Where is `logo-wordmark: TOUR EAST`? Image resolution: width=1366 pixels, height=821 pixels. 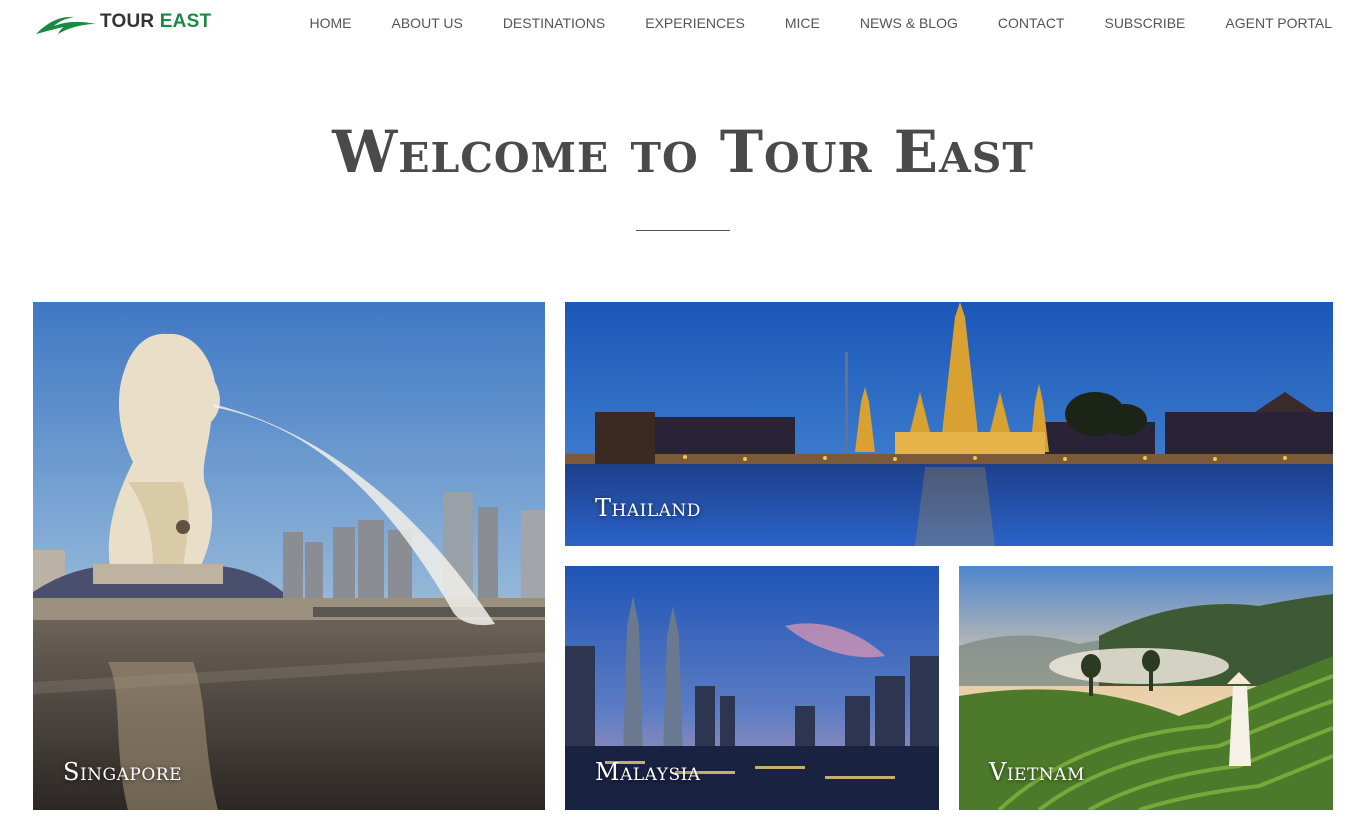
logo-wordmark: TOUR EAST is located at coordinates (155, 22).